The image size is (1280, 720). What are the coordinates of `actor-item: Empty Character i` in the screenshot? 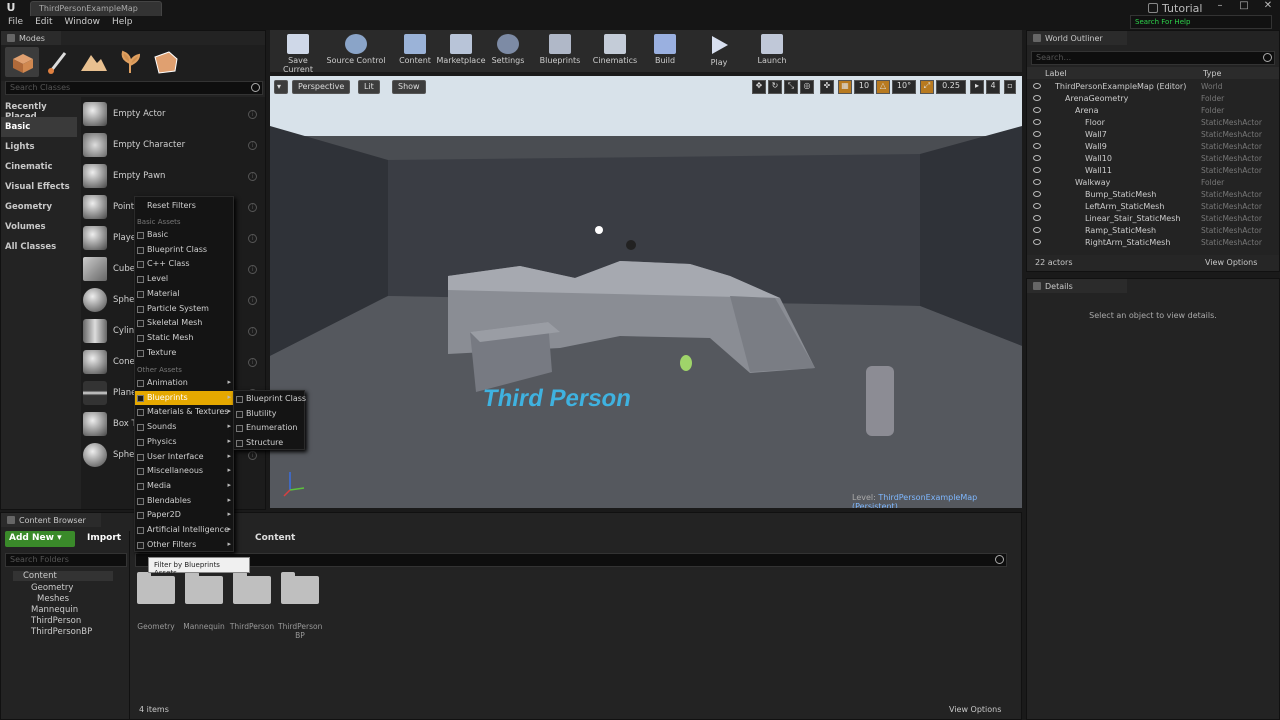 It's located at (173, 145).